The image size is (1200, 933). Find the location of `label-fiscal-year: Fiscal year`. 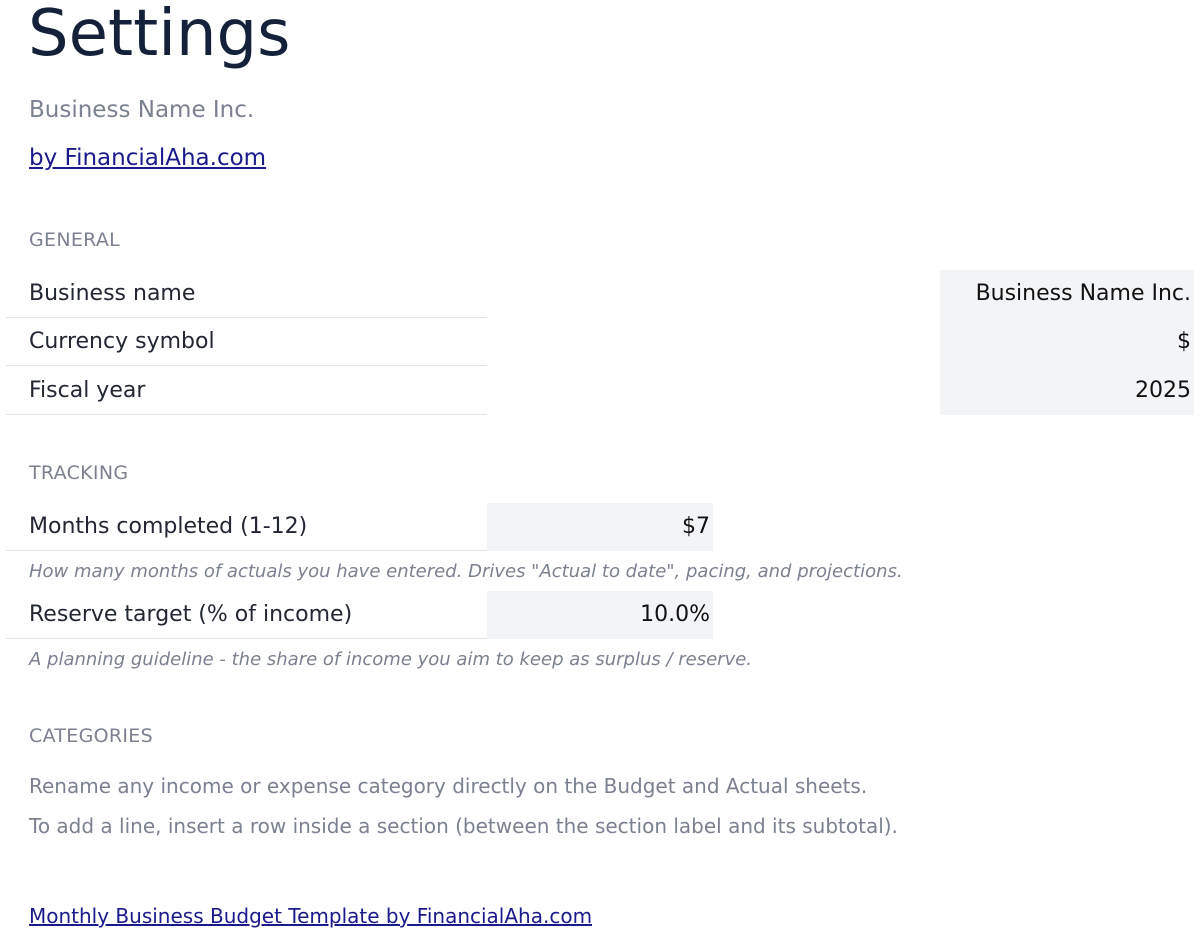

label-fiscal-year: Fiscal year is located at coordinates (246, 391).